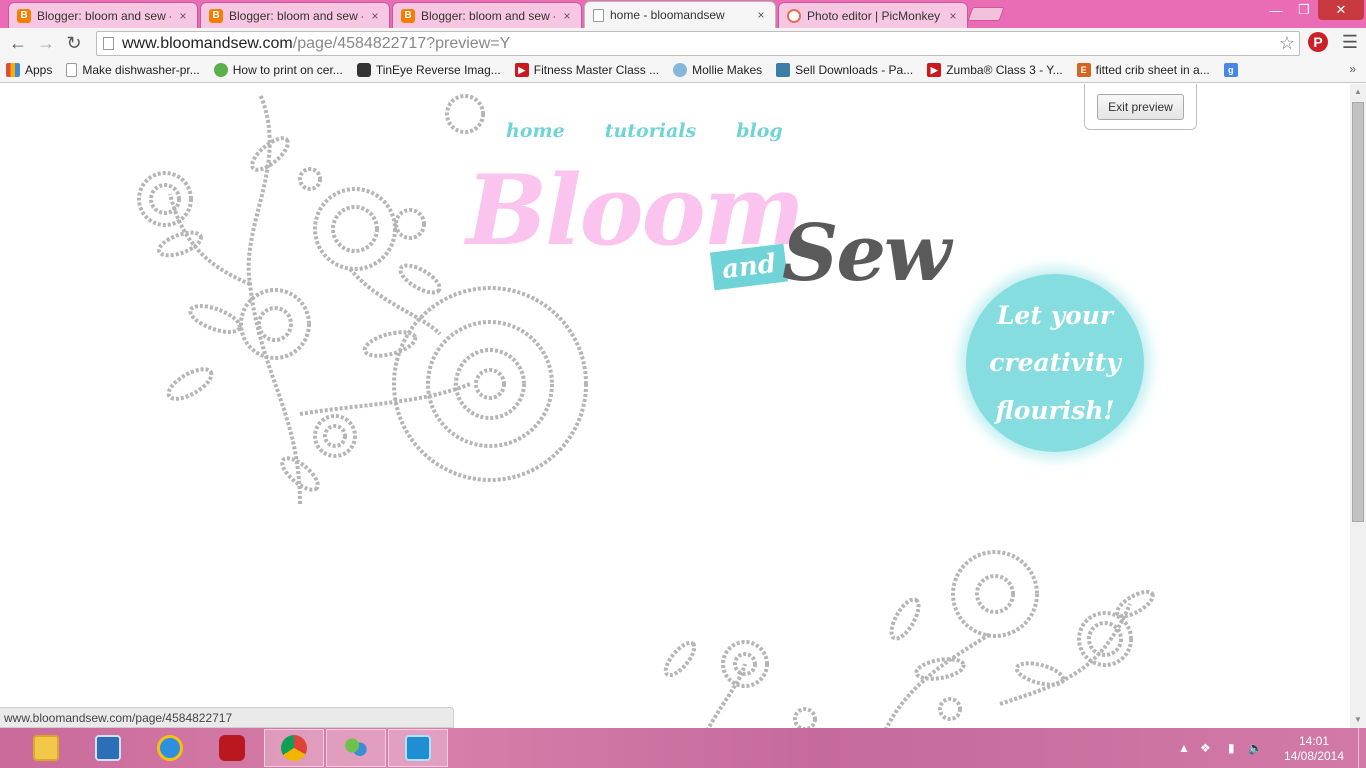 This screenshot has width=1366, height=768. I want to click on minimize-icon: —, so click(1276, 10).